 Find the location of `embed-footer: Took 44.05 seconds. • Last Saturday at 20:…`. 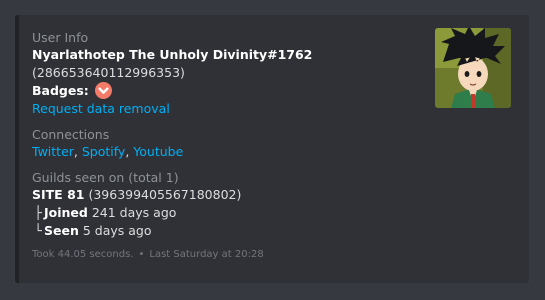

embed-footer: Took 44.05 seconds. • Last Saturday at 20:… is located at coordinates (232, 255).